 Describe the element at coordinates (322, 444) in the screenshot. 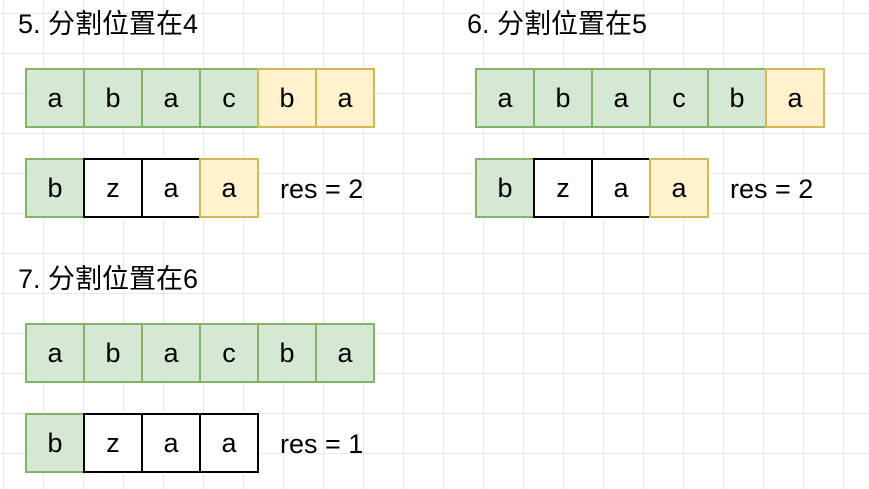

I see `result-label: res = 1` at that location.